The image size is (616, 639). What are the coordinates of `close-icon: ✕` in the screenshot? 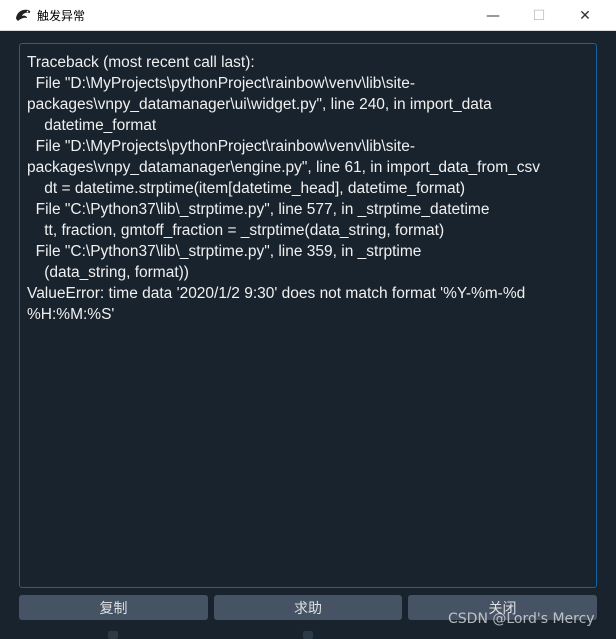 It's located at (585, 15).